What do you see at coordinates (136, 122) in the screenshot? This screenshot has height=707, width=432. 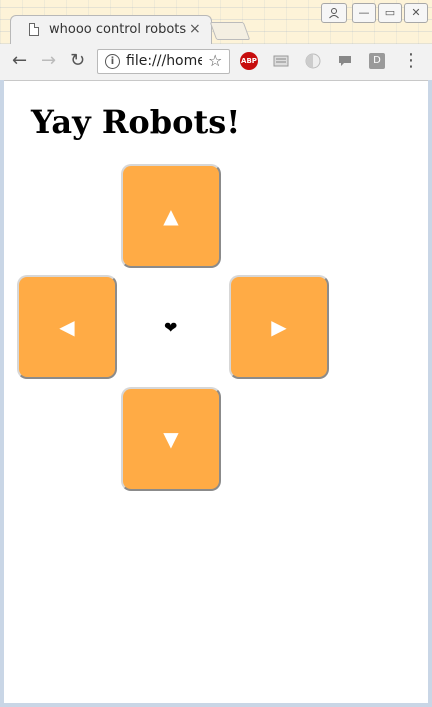 I see `page-title: Yay Robots!` at bounding box center [136, 122].